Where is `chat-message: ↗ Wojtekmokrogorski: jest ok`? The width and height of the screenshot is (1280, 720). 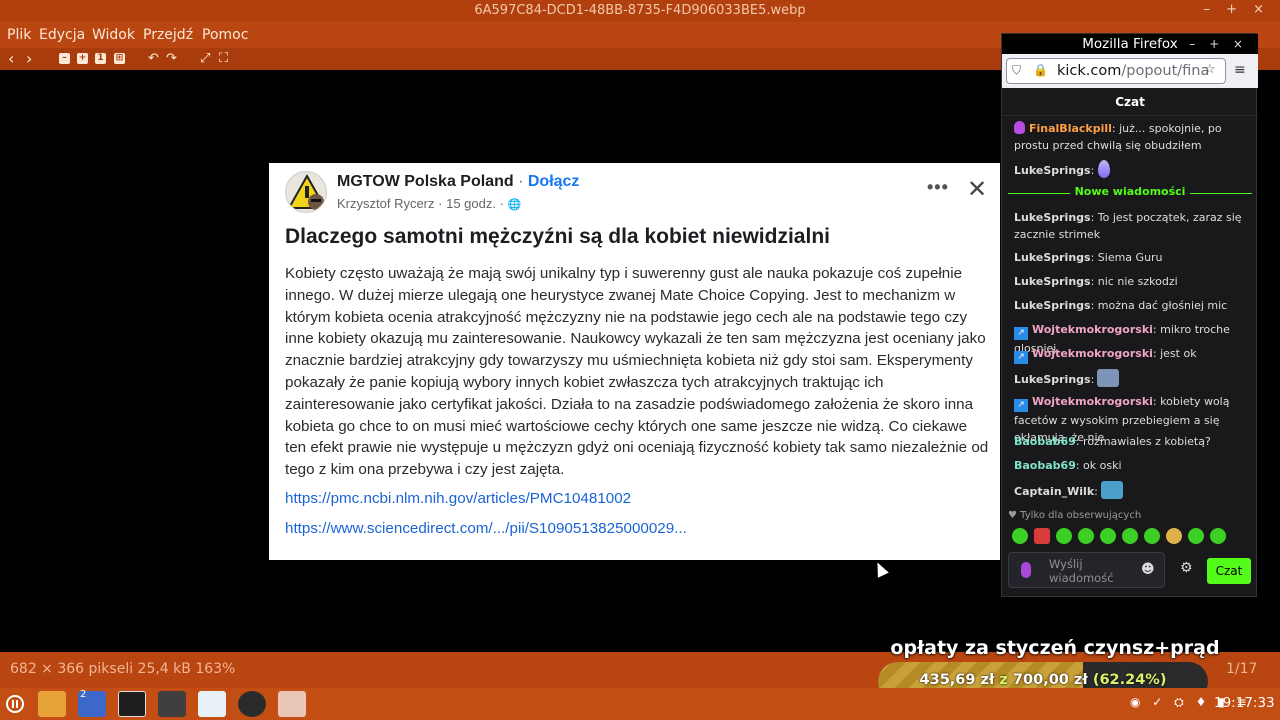 chat-message: ↗ Wojtekmokrogorski: jest ok is located at coordinates (1133, 354).